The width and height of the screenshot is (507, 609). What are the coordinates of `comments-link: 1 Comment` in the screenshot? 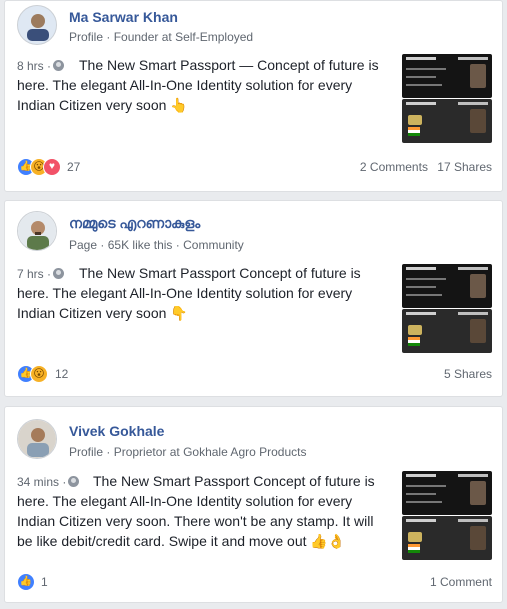 It's located at (461, 582).